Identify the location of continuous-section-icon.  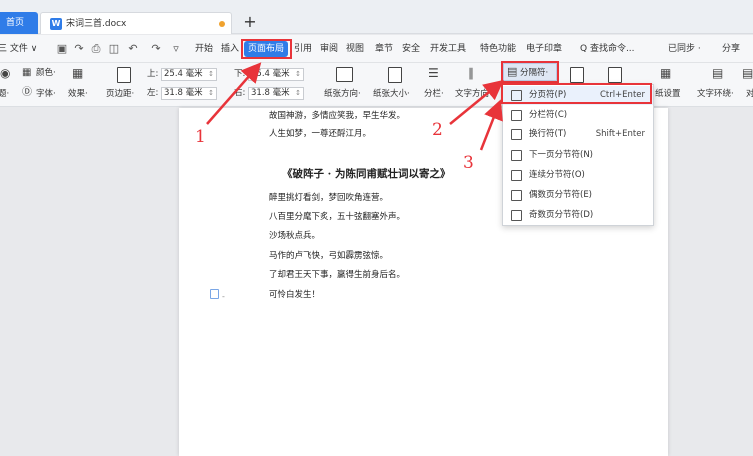
(516, 175).